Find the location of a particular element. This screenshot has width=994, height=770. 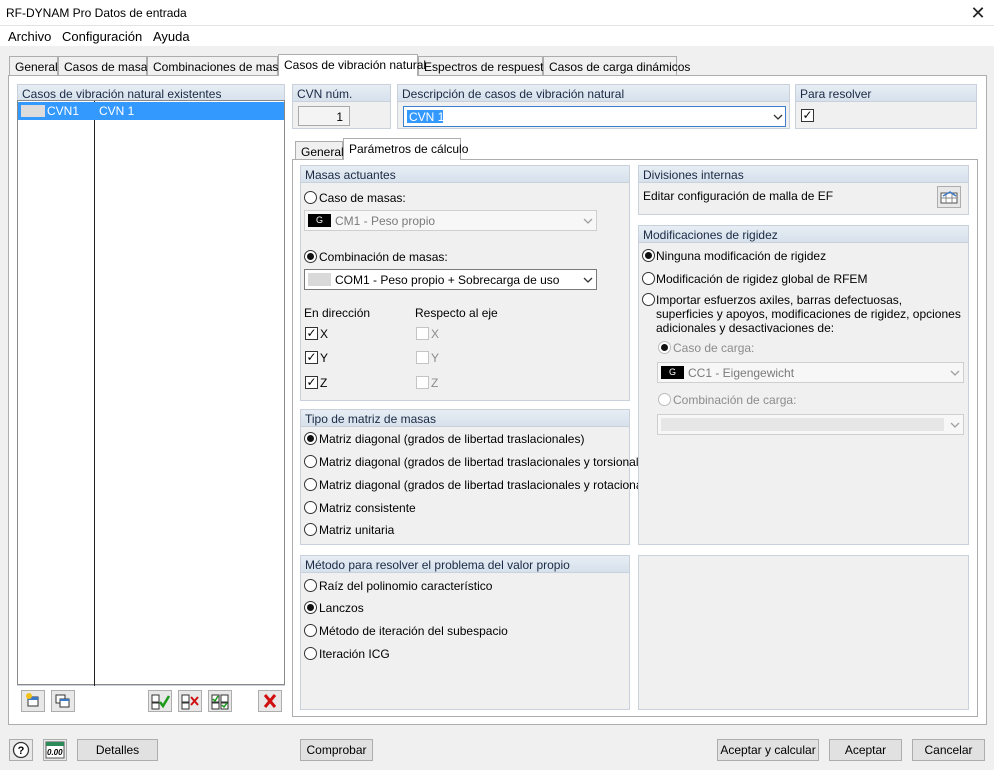

stiffness-none-radio is located at coordinates (648, 255).